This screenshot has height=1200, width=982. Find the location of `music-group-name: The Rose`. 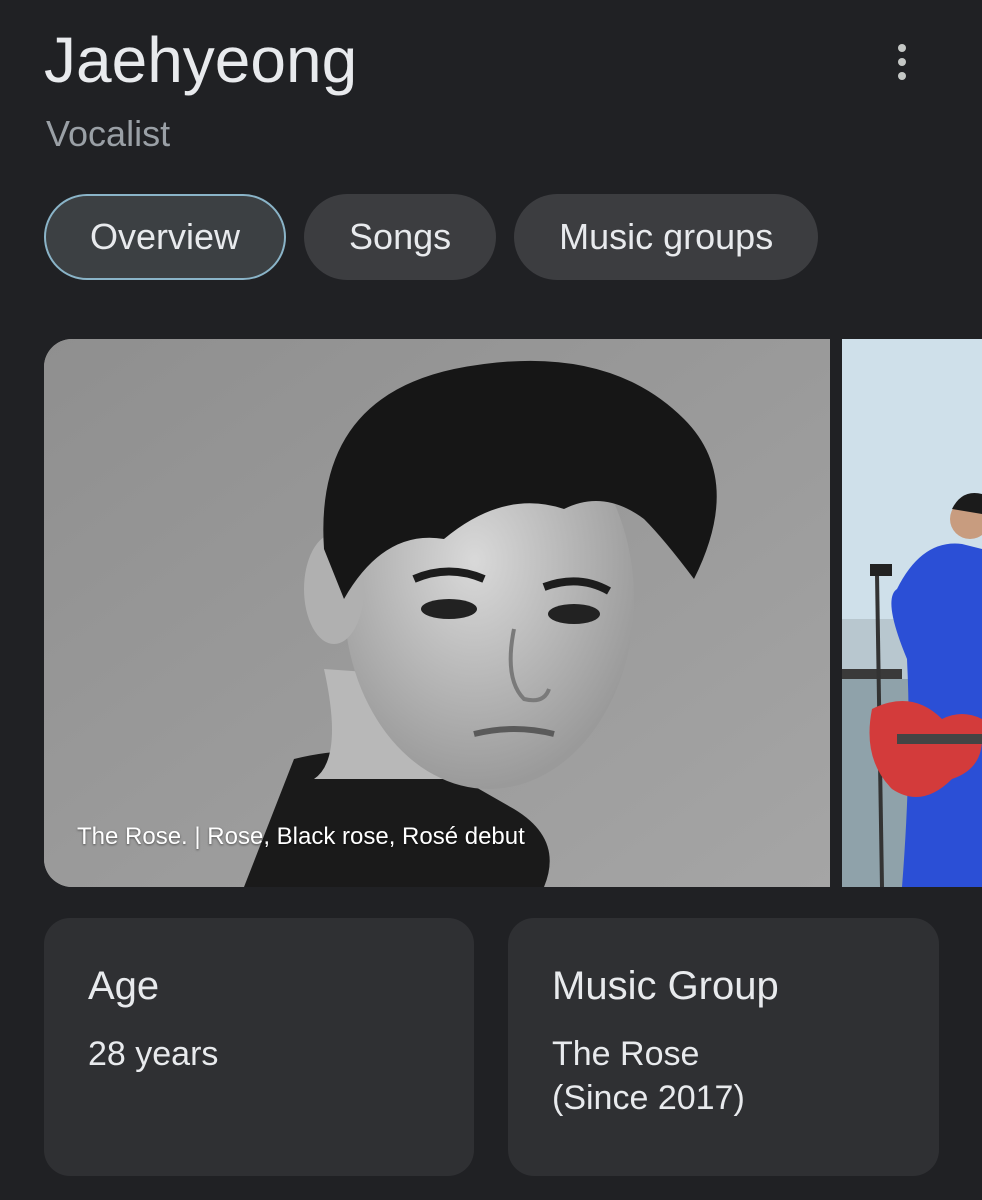

music-group-name: The Rose is located at coordinates (626, 1054).